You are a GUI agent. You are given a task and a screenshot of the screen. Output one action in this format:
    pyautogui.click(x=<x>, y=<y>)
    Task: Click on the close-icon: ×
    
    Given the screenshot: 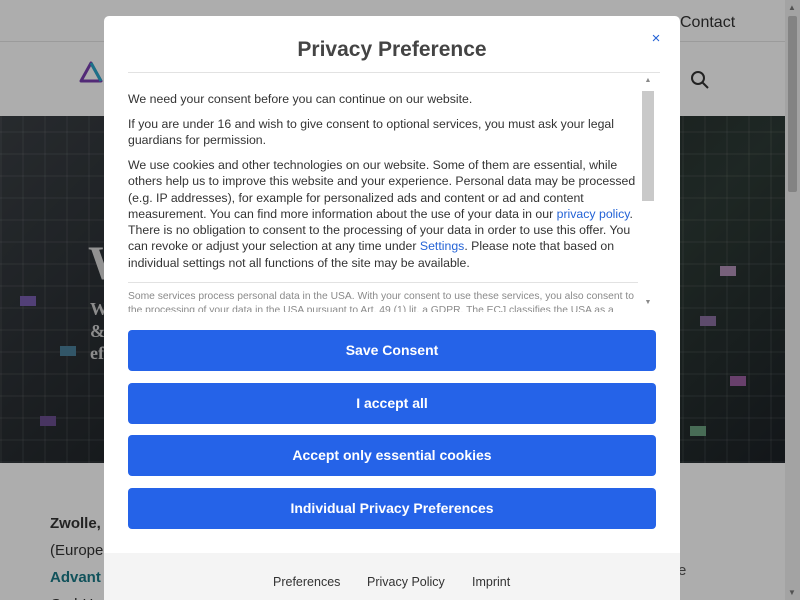 What is the action you would take?
    pyautogui.click(x=656, y=39)
    